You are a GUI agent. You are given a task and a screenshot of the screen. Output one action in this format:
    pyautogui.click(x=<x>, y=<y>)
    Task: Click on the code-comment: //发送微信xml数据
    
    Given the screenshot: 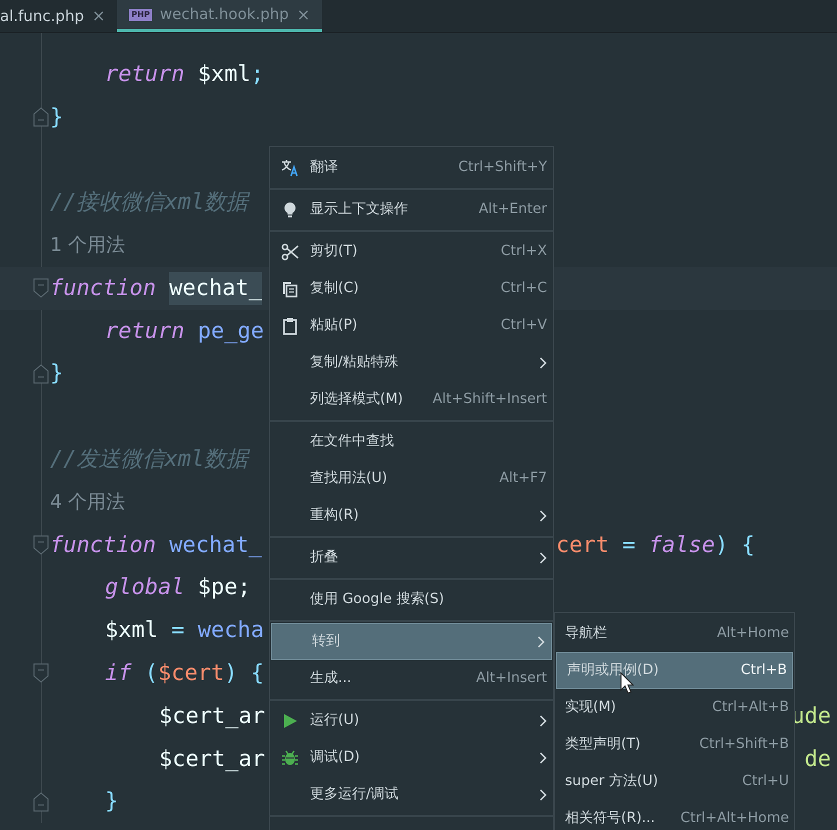 What is the action you would take?
    pyautogui.click(x=149, y=460)
    